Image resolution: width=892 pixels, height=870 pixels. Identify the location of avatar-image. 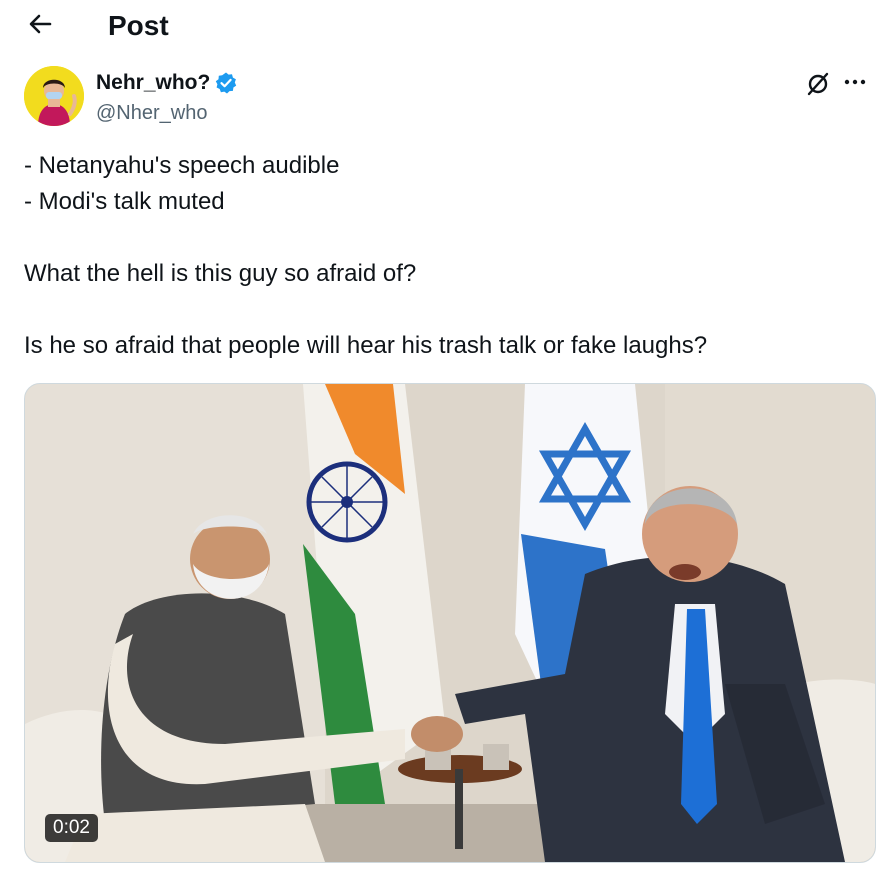
(54, 96).